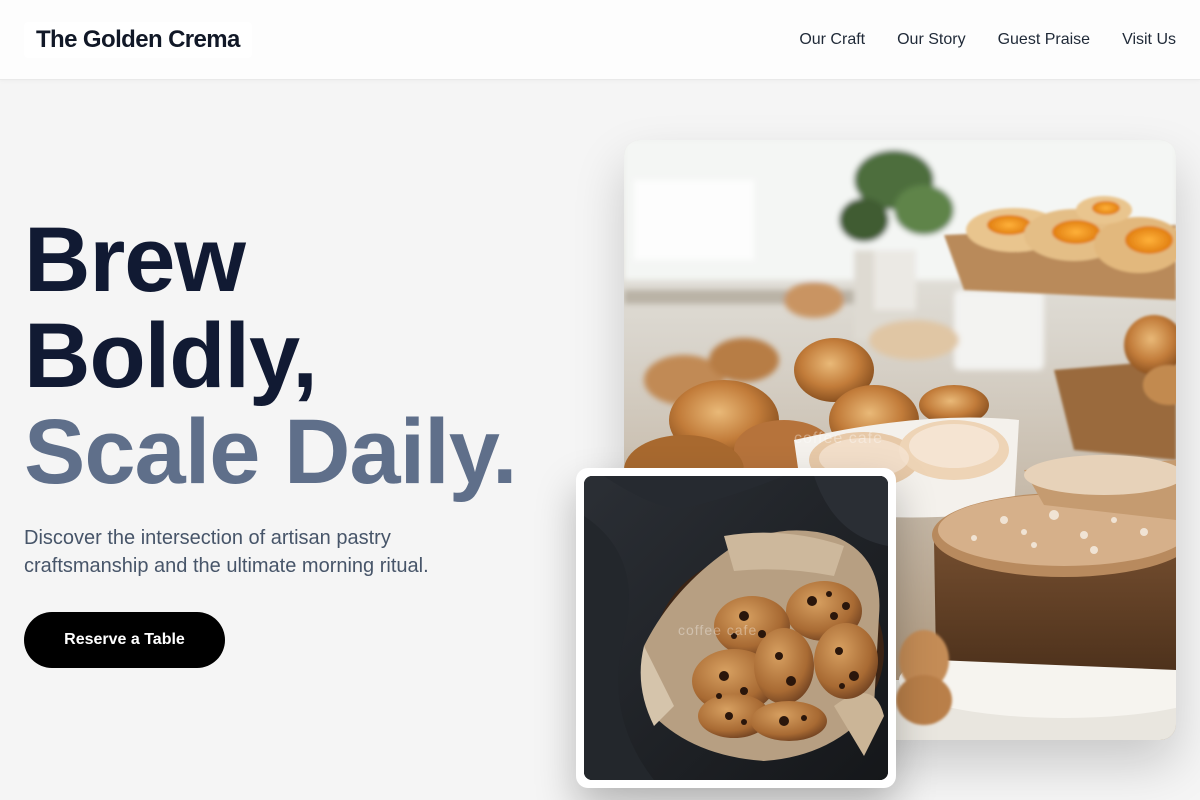  Describe the element at coordinates (135, 260) in the screenshot. I see `headline-line-1: Brew` at that location.